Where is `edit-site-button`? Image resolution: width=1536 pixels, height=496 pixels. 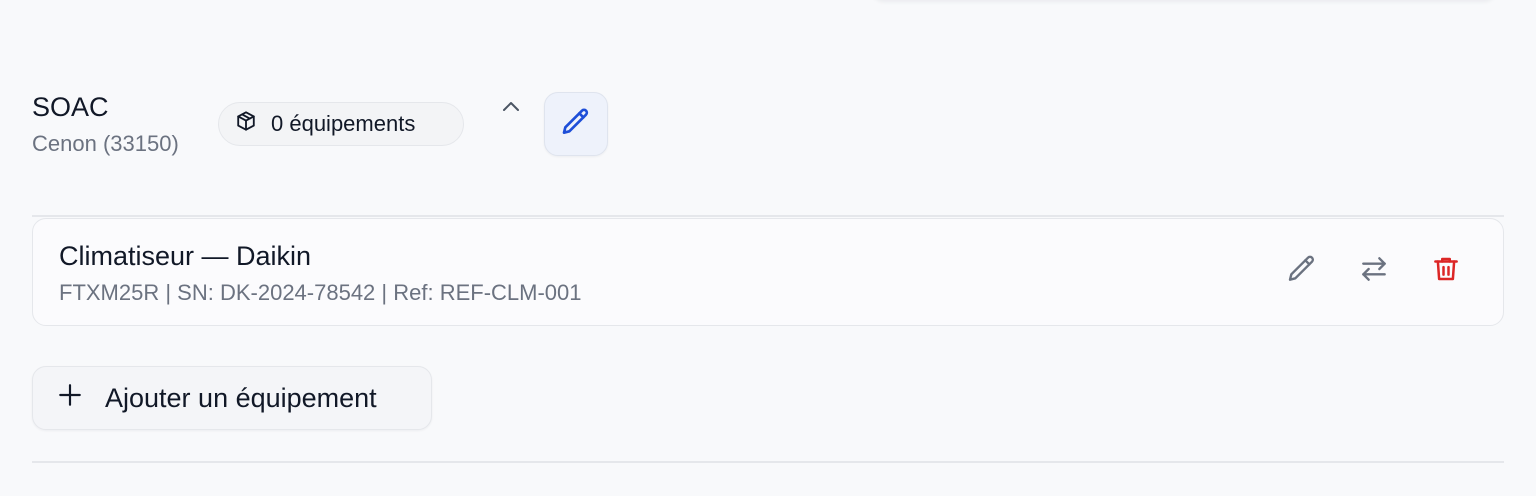 edit-site-button is located at coordinates (576, 124).